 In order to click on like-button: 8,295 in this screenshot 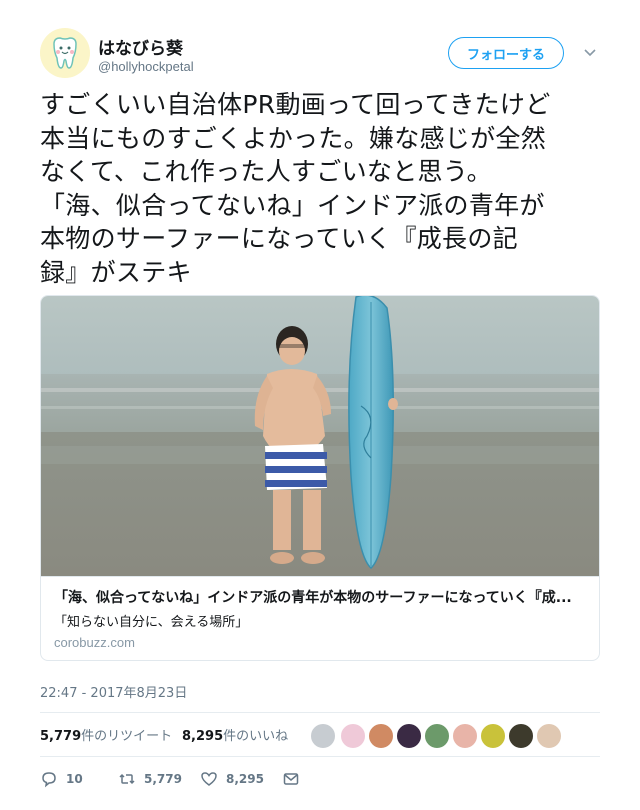, I will do `click(232, 779)`.